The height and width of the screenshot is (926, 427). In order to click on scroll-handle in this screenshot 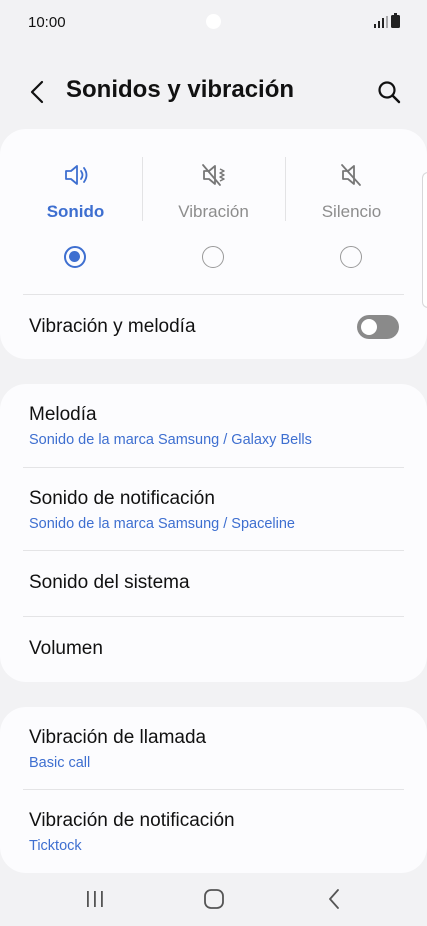, I will do `click(424, 240)`.